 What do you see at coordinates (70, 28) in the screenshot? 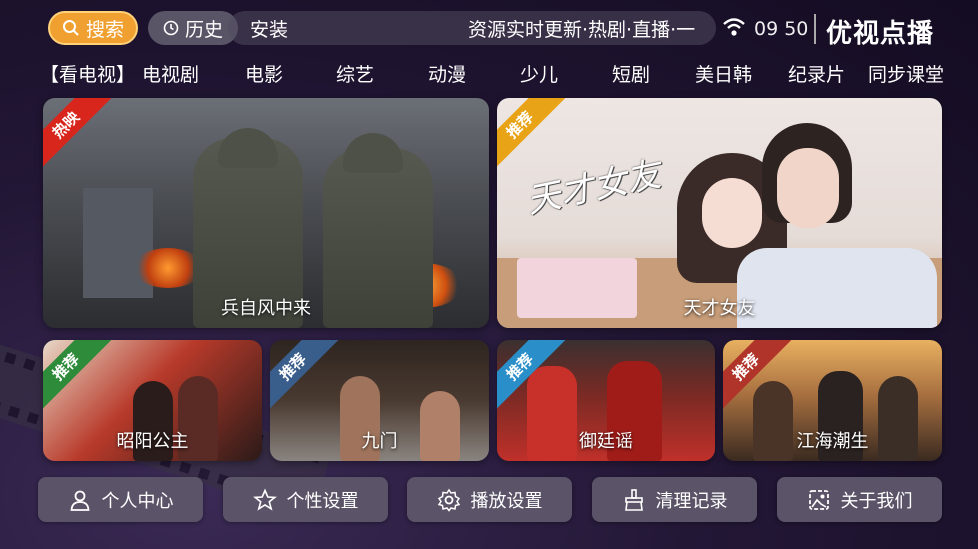
I see `search-icon` at bounding box center [70, 28].